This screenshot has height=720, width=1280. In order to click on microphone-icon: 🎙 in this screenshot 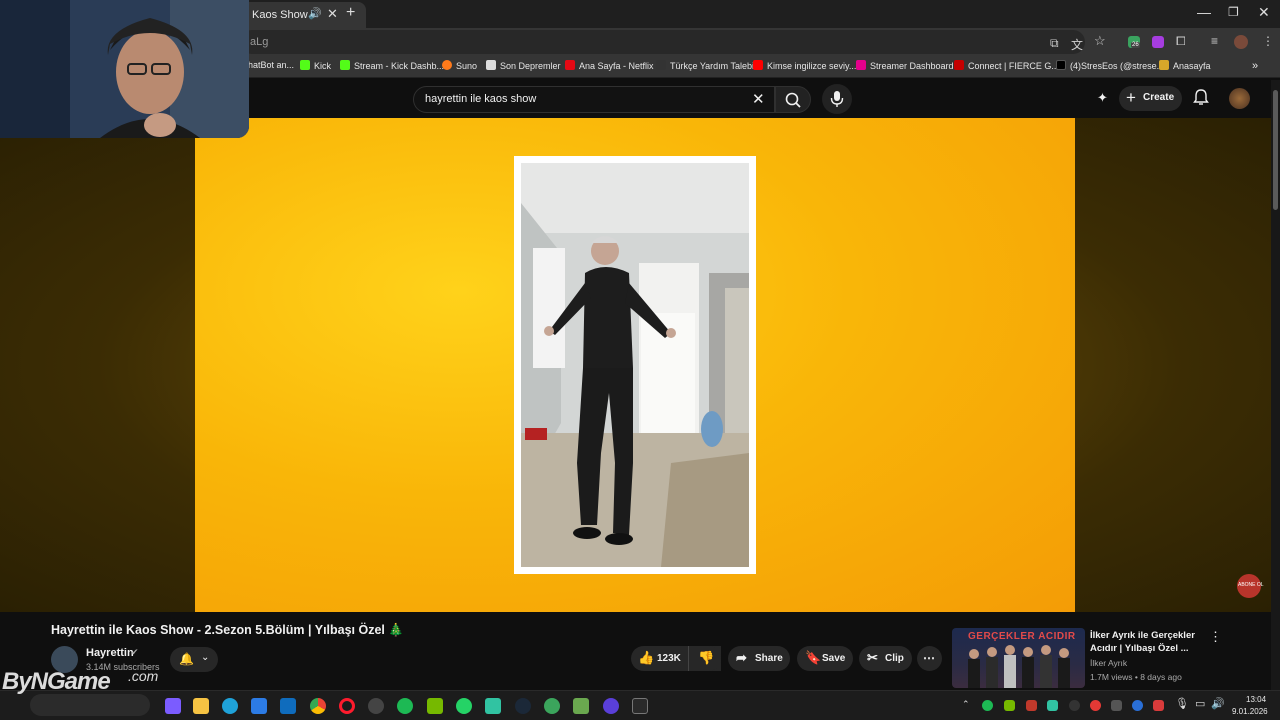, I will do `click(1182, 703)`.